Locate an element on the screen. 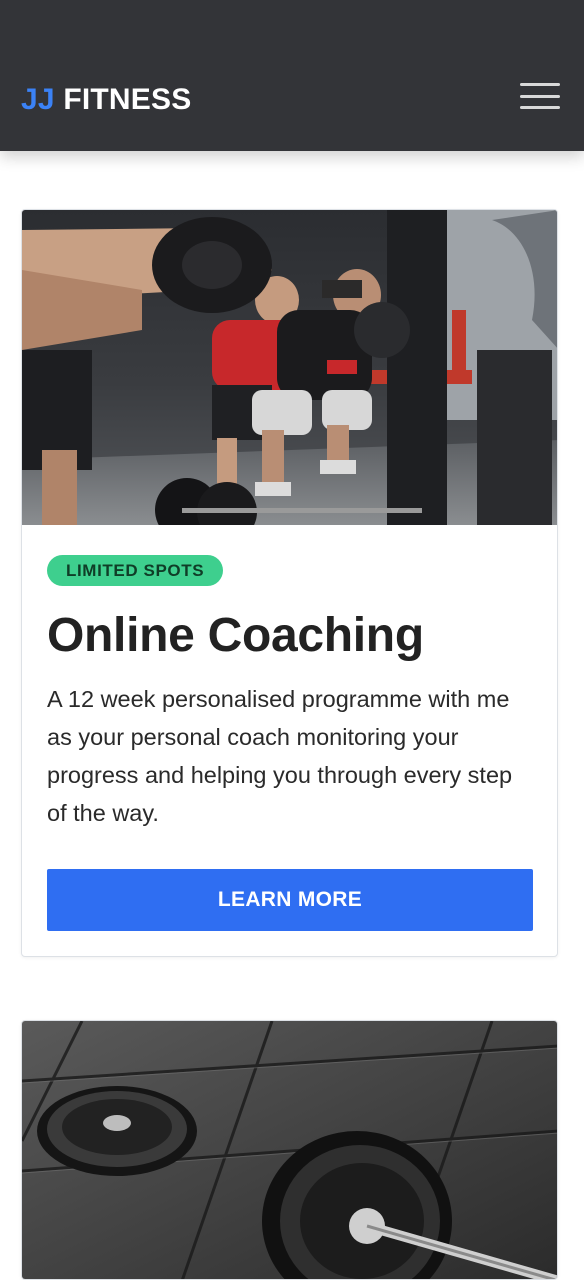 The width and height of the screenshot is (584, 1280). card-title: Online Coaching is located at coordinates (235, 635).